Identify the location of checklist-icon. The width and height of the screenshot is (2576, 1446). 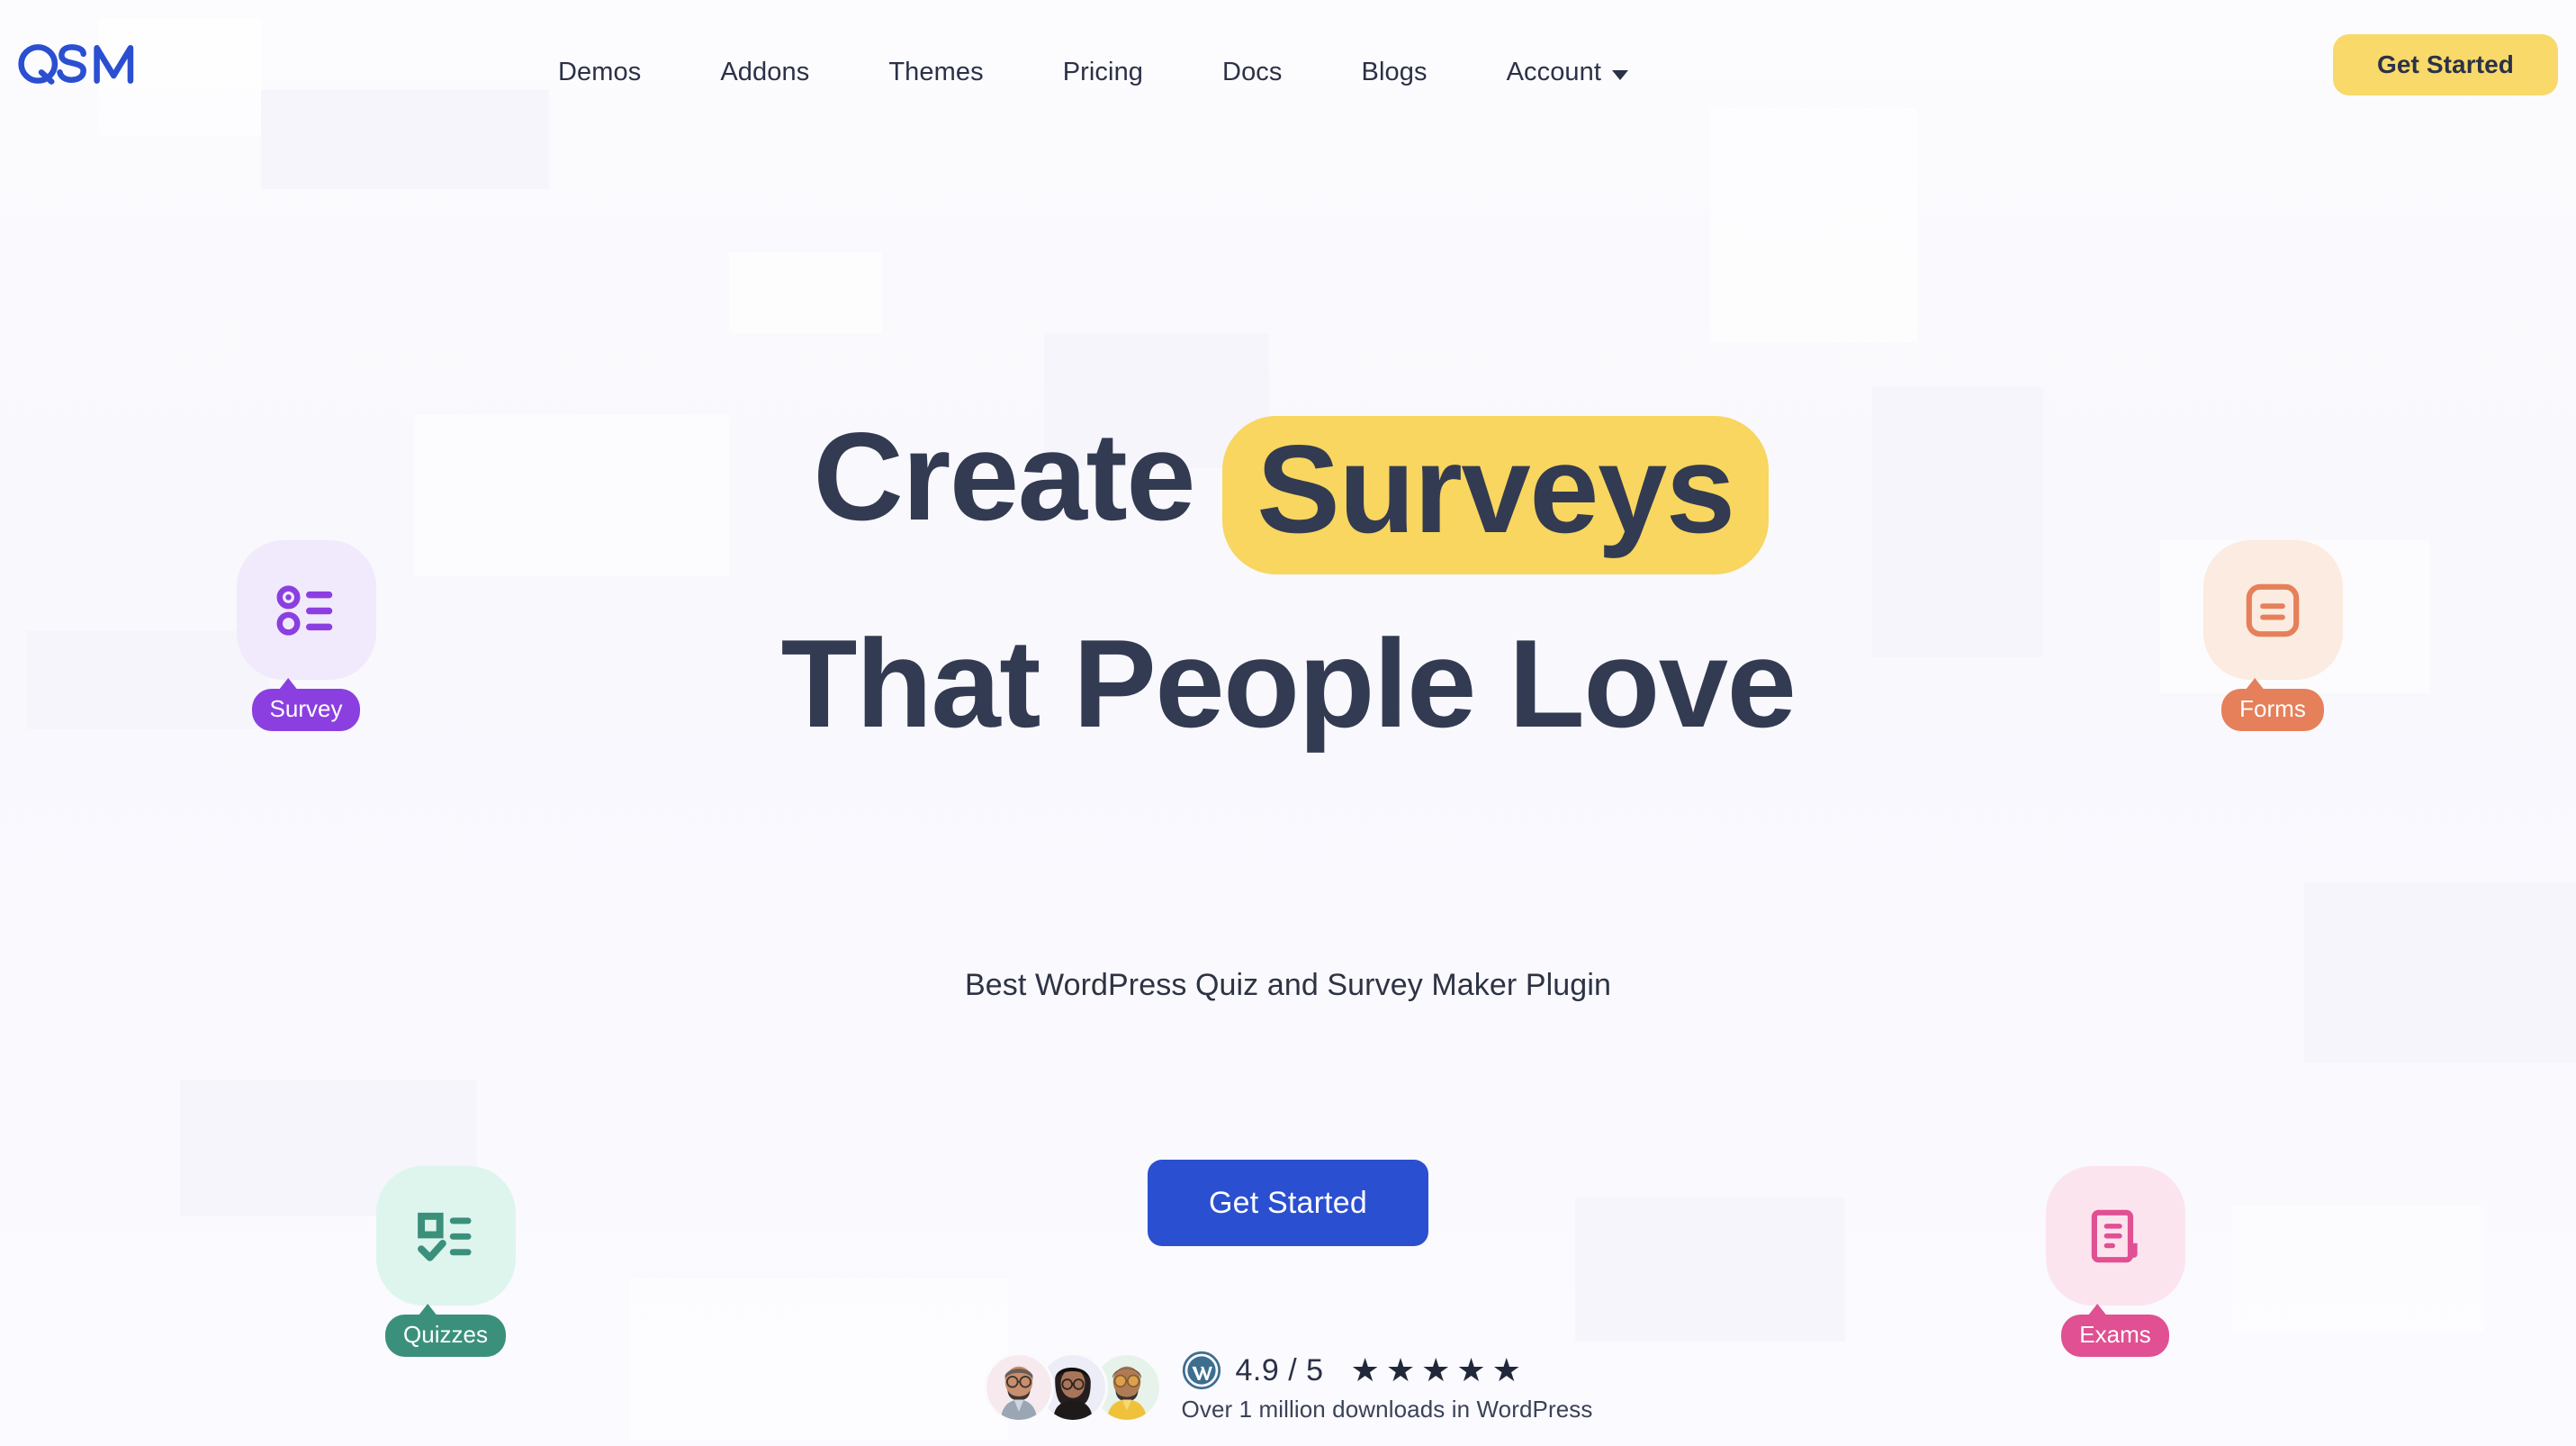
(445, 1237).